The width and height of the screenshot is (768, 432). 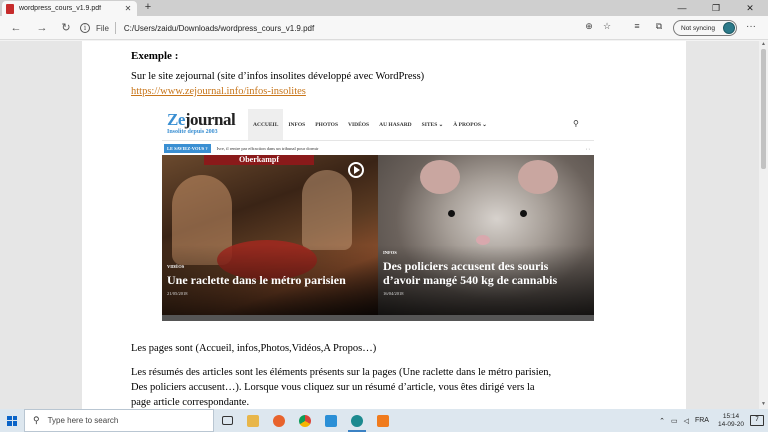 I want to click on ticker-badge: LE SAVIEZ-VOUS ?, so click(x=187, y=148).